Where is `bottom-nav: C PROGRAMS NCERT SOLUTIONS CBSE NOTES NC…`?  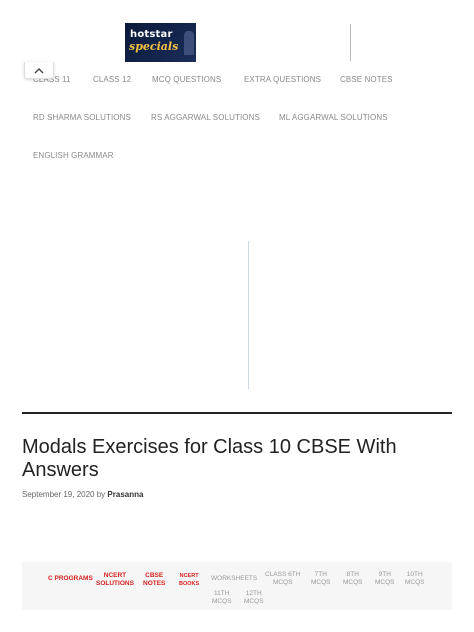
bottom-nav: C PROGRAMS NCERT SOLUTIONS CBSE NOTES NC… is located at coordinates (237, 586).